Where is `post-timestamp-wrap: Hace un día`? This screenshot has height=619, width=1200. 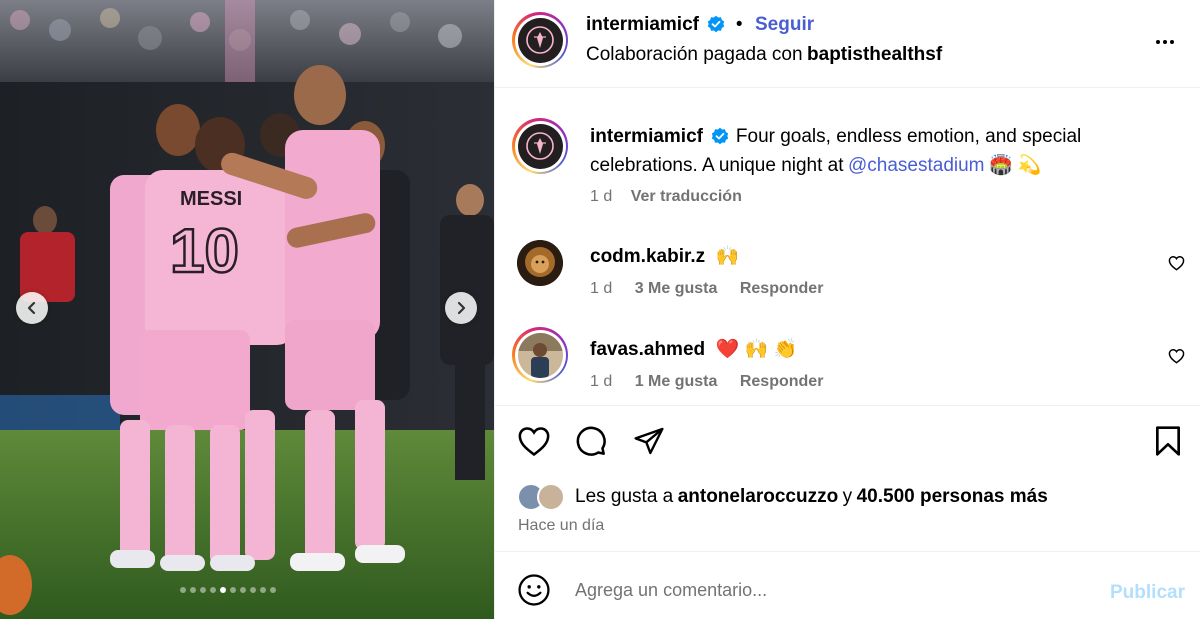
post-timestamp-wrap: Hace un día is located at coordinates (561, 526).